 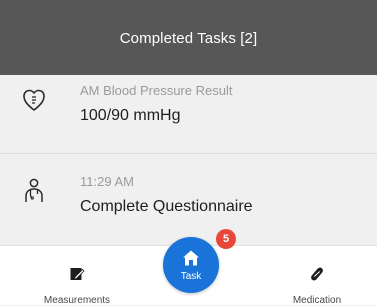 What do you see at coordinates (34, 190) in the screenshot?
I see `doctor-icon` at bounding box center [34, 190].